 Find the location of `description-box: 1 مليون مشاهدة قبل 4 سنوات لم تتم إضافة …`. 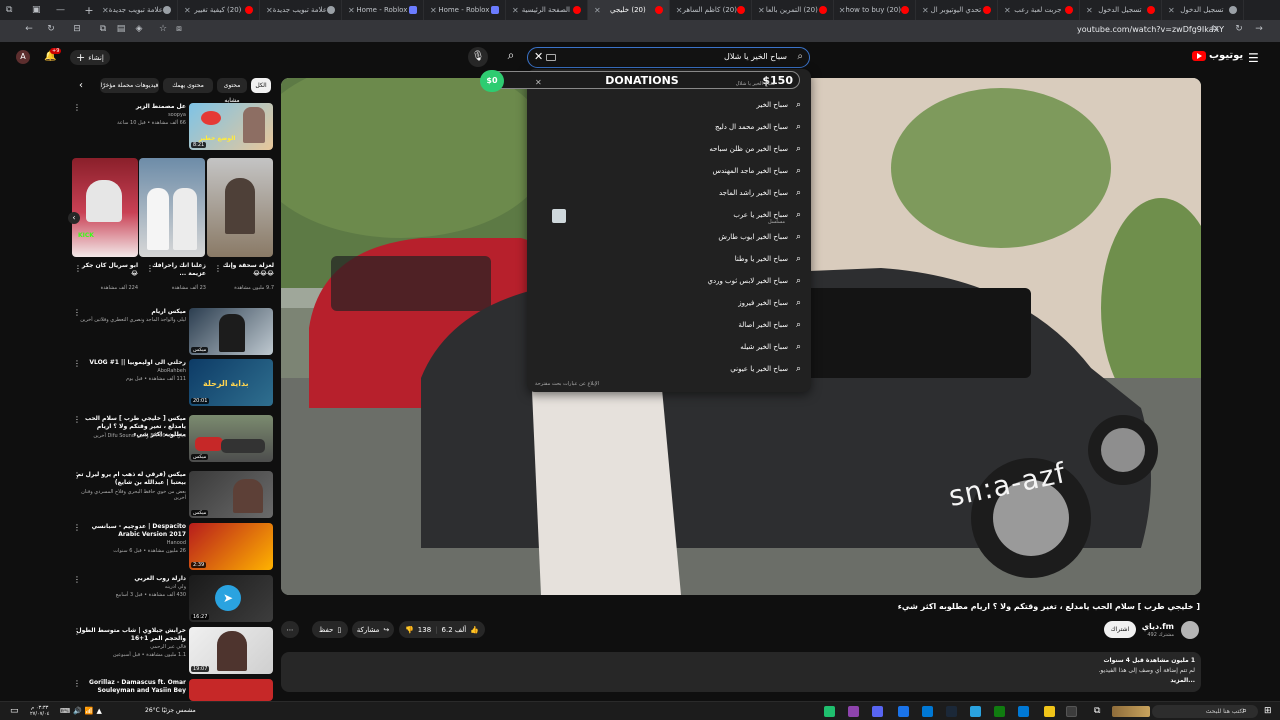

description-box: 1 مليون مشاهدة قبل 4 سنوات لم تتم إضافة … is located at coordinates (741, 672).